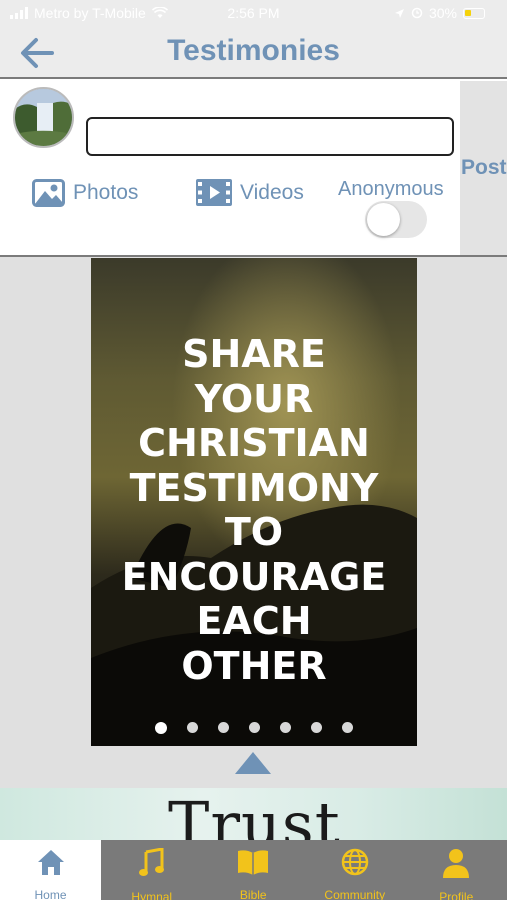 This screenshot has height=900, width=507. What do you see at coordinates (48, 193) in the screenshot?
I see `image-icon` at bounding box center [48, 193].